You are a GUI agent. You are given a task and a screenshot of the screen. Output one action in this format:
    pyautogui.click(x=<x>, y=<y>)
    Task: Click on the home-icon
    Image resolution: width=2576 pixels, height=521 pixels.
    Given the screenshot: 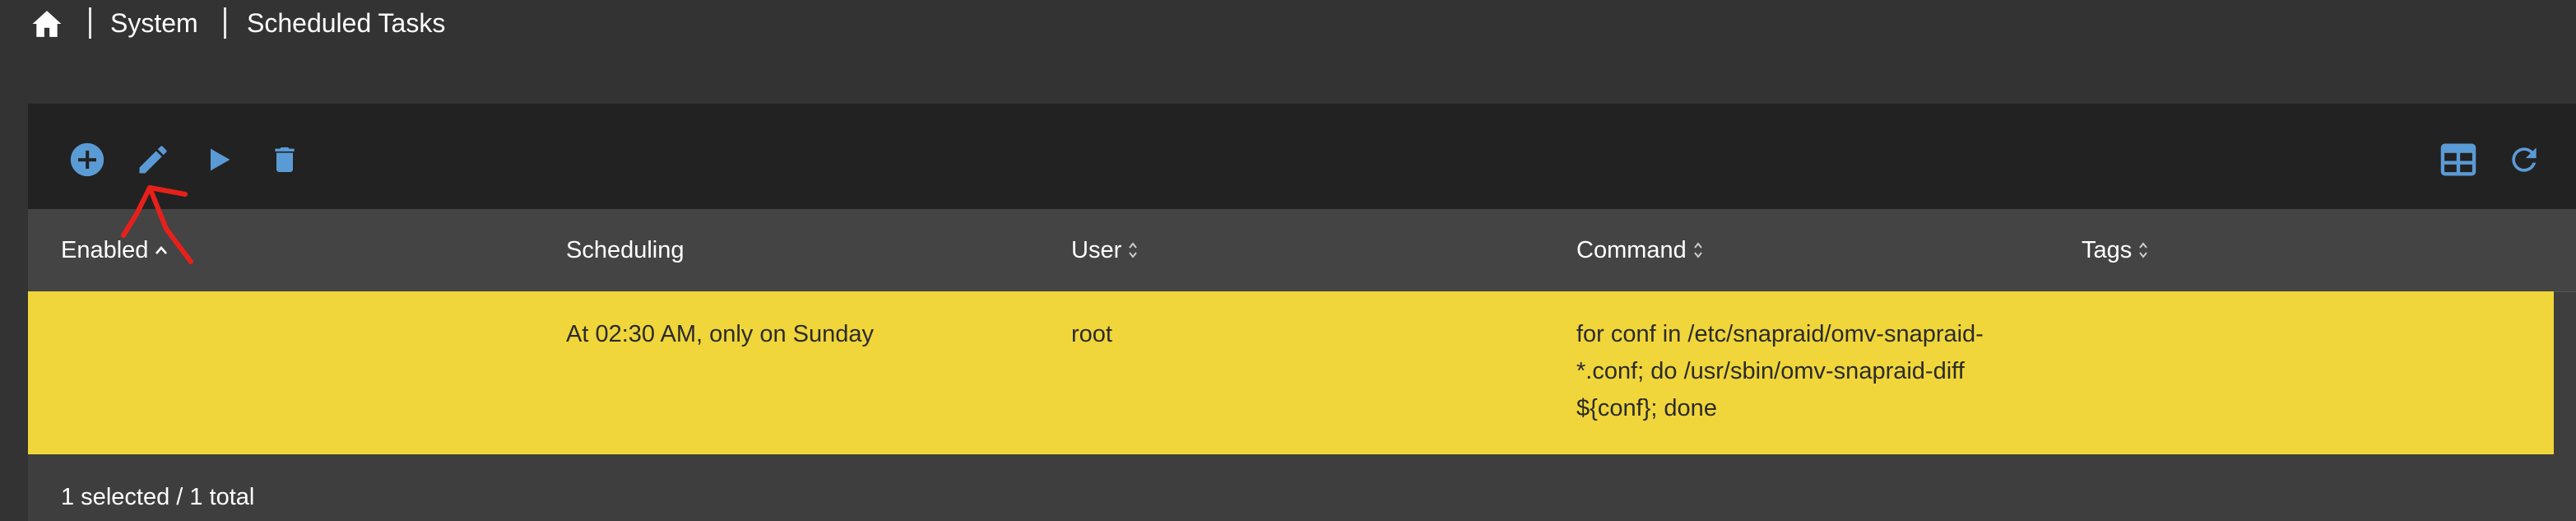 What is the action you would take?
    pyautogui.click(x=47, y=24)
    